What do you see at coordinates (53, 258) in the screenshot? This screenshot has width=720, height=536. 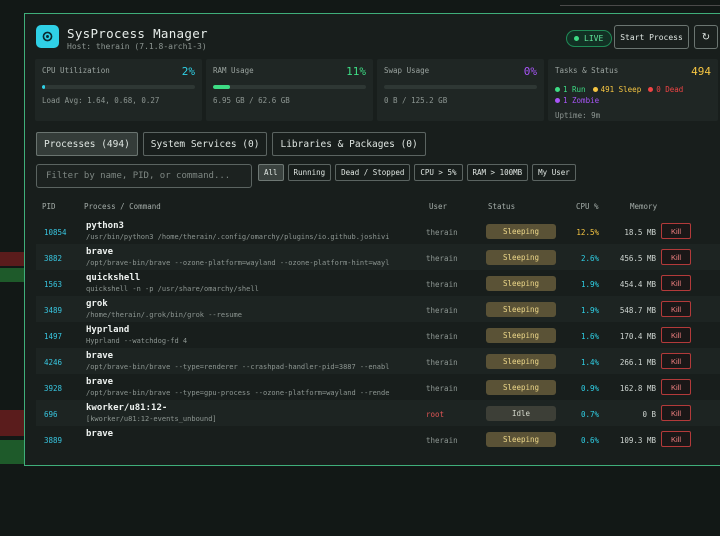 I see `pid-cell: 3882` at bounding box center [53, 258].